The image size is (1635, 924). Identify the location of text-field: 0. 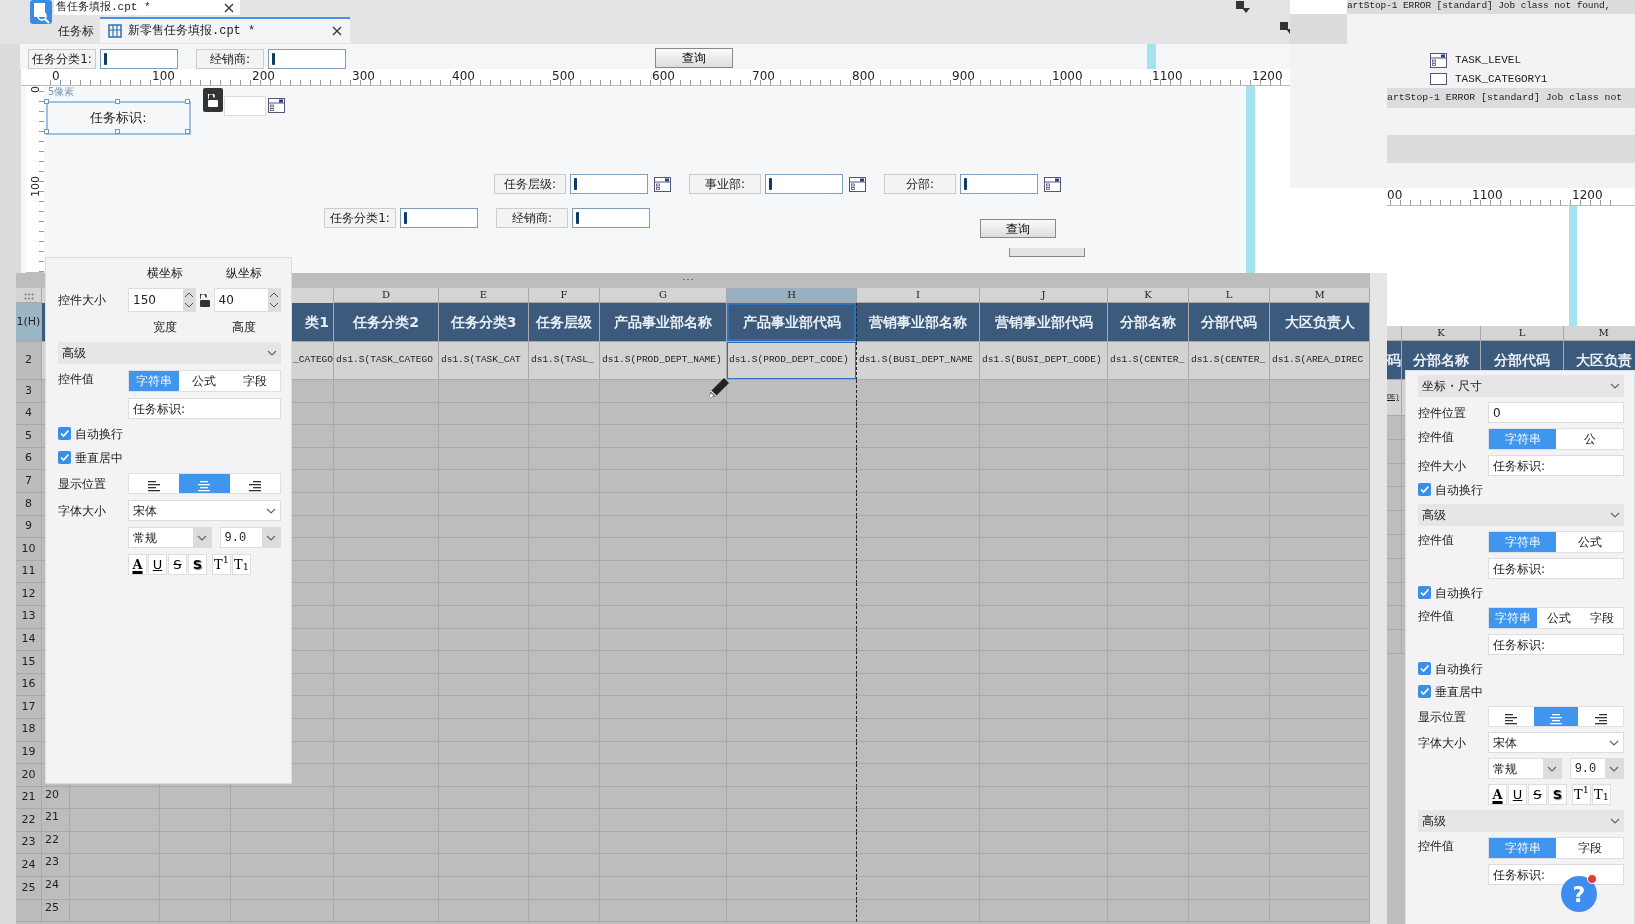
(1556, 412).